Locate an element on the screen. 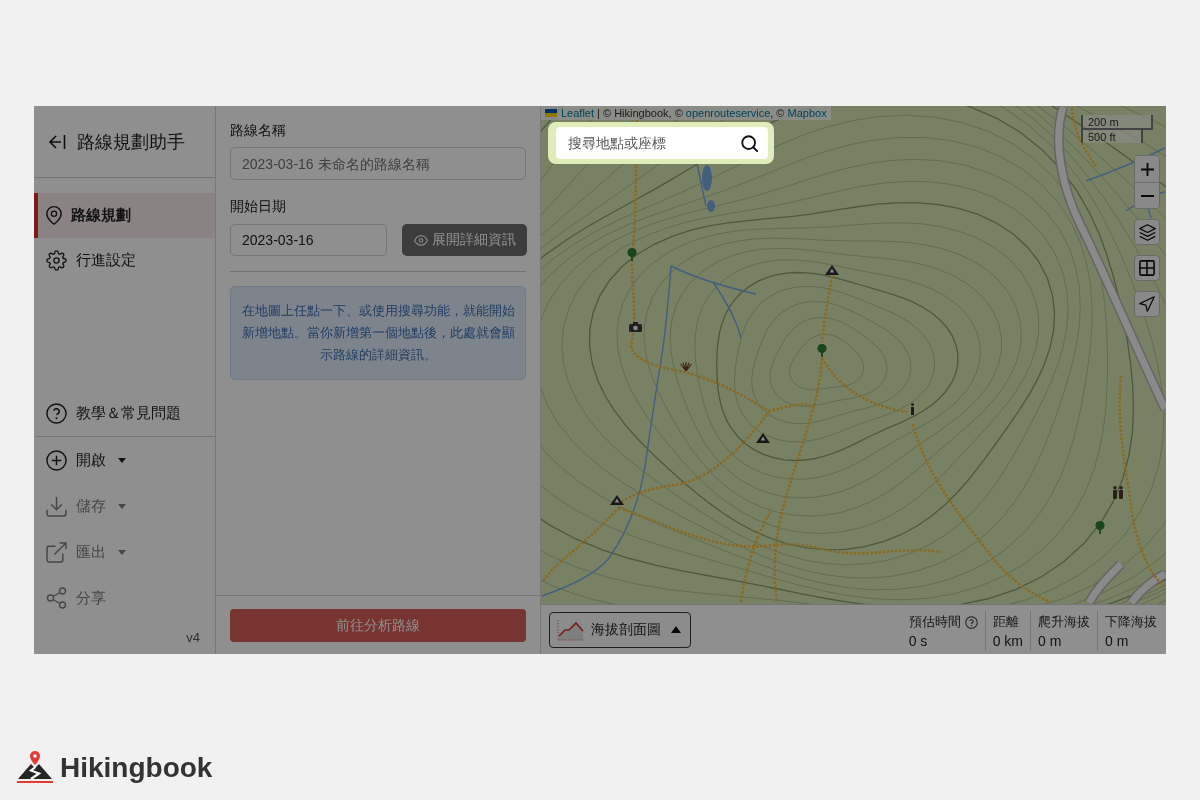  external-link-icon is located at coordinates (56, 552).